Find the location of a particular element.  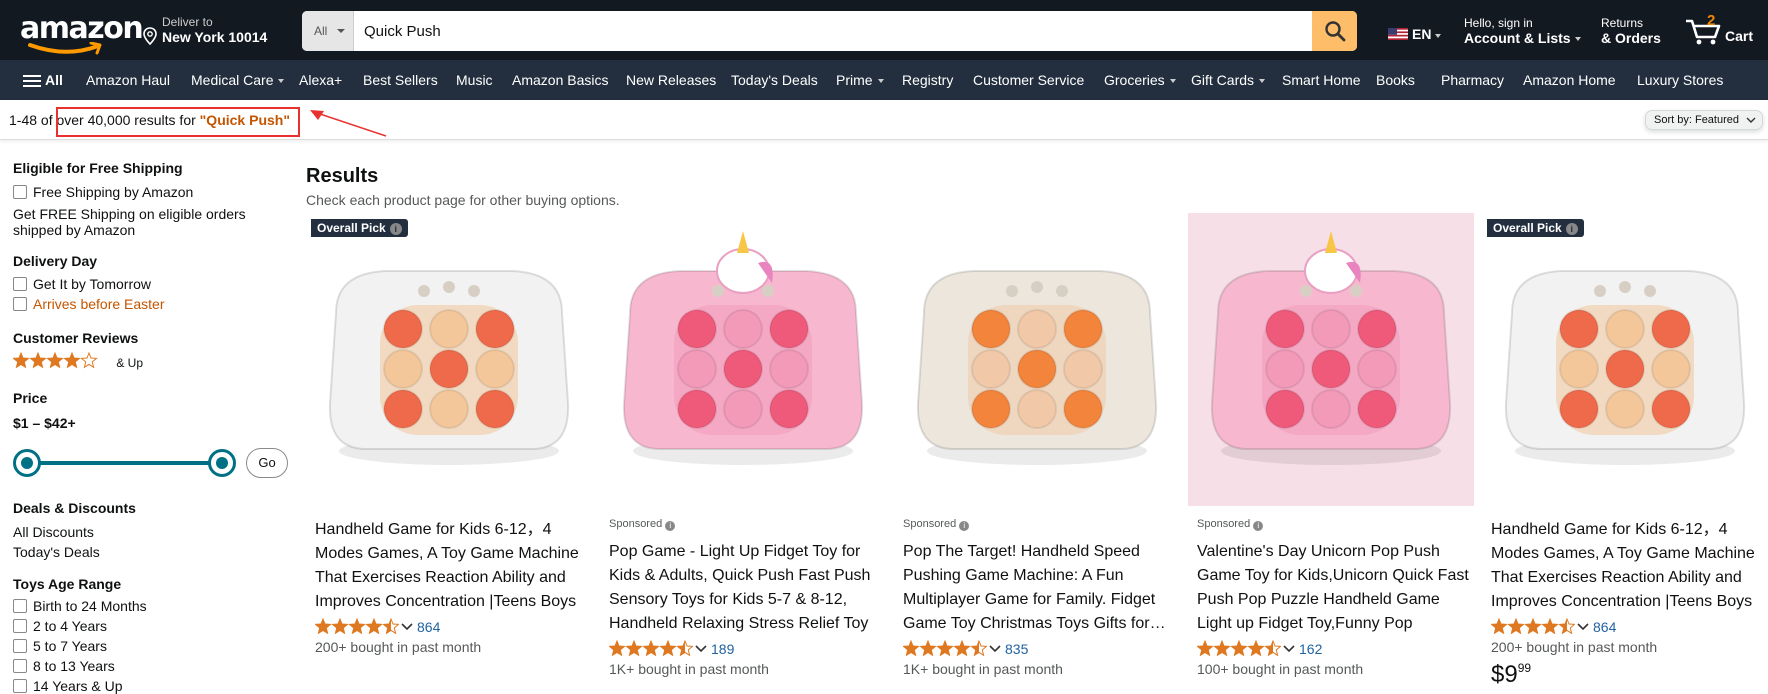

checkbox-age-8-13: 8 to 13 Years is located at coordinates (64, 666).